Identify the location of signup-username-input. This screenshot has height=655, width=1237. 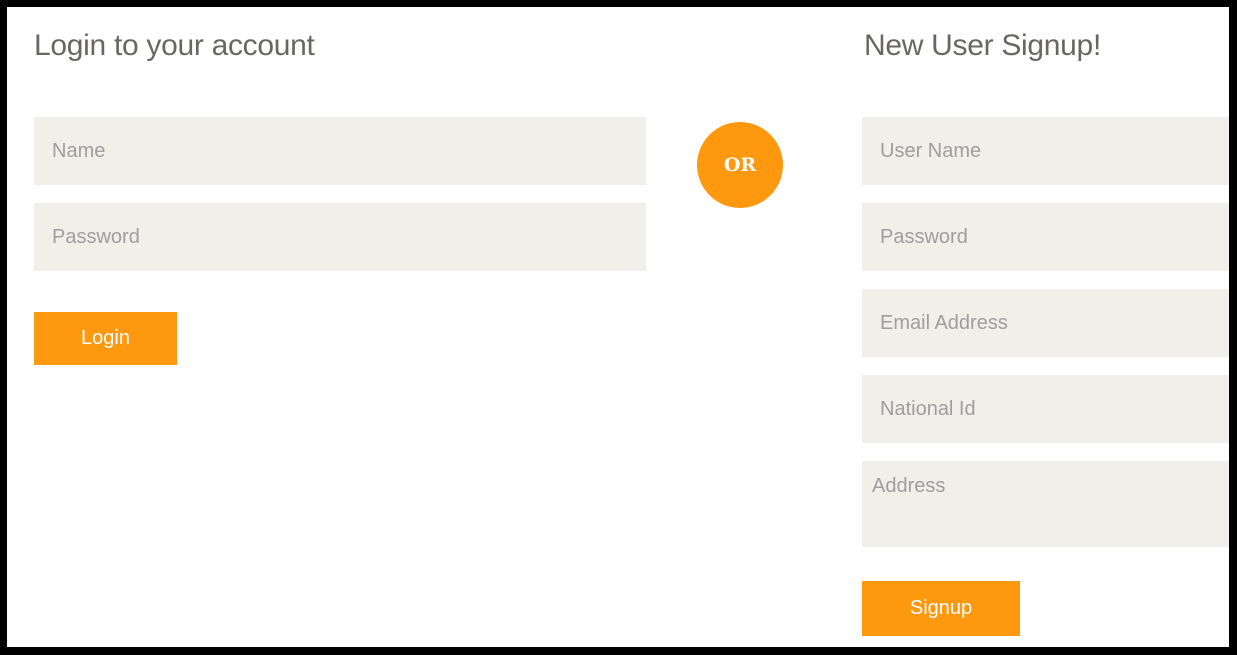
(1045, 151).